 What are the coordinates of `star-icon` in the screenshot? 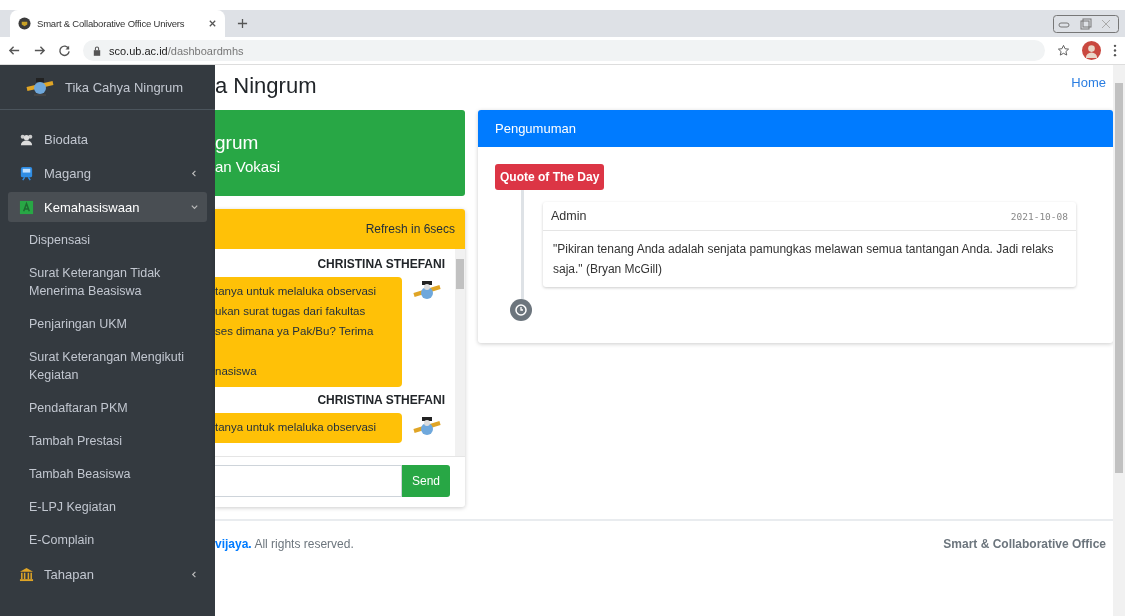 It's located at (1063, 50).